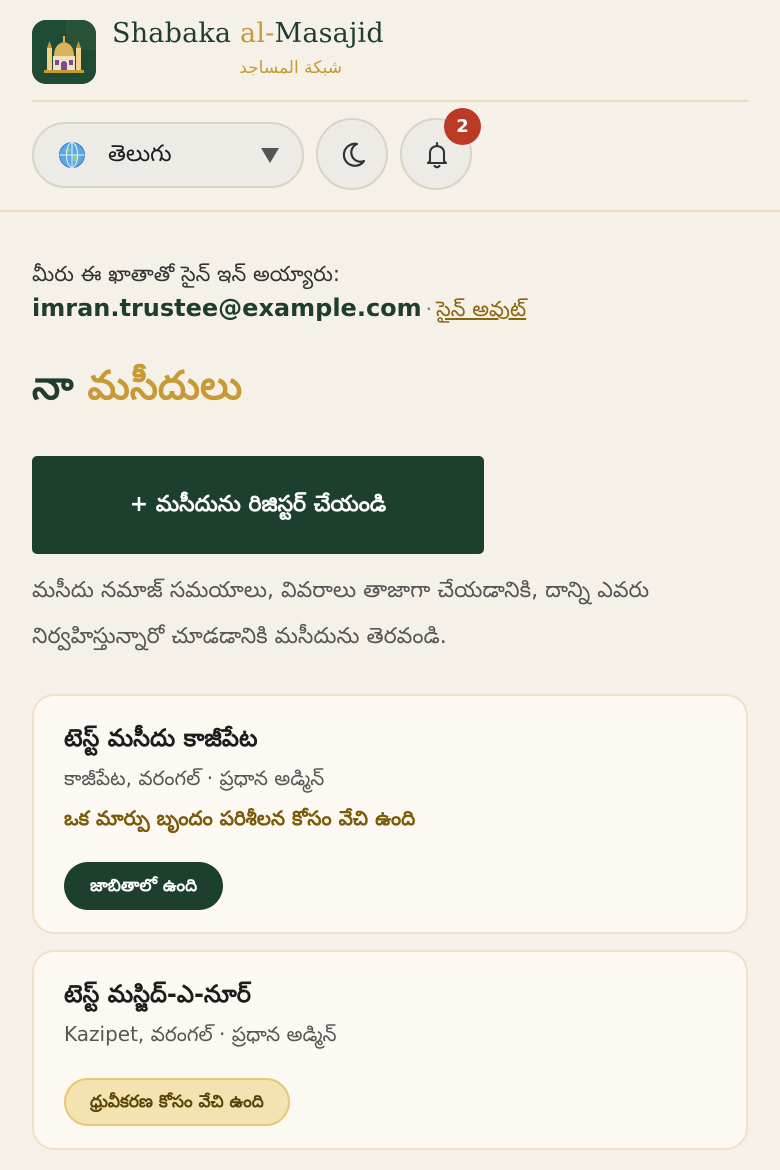 This screenshot has height=1170, width=780. What do you see at coordinates (144, 886) in the screenshot?
I see `status-badge-listed: జాబితాలో ఉంది` at bounding box center [144, 886].